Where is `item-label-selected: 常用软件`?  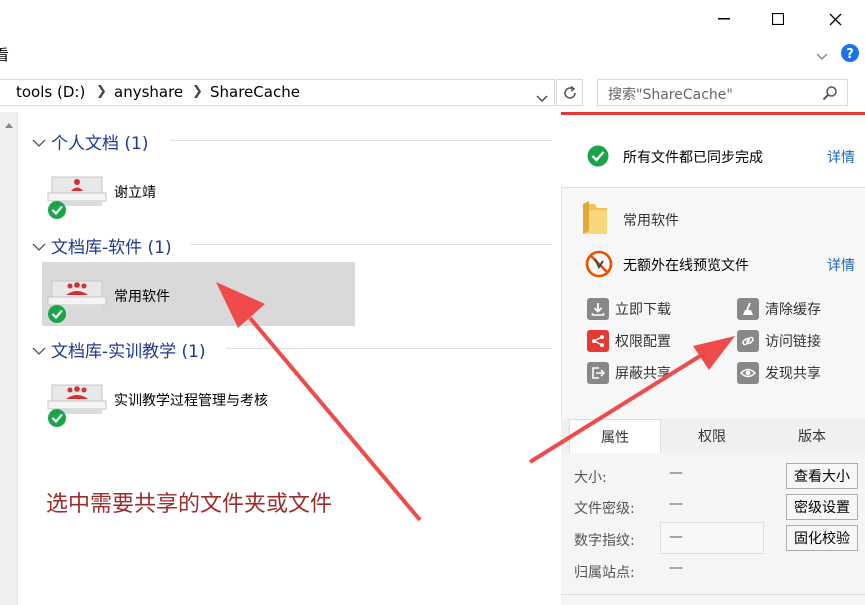
item-label-selected: 常用软件 is located at coordinates (142, 296).